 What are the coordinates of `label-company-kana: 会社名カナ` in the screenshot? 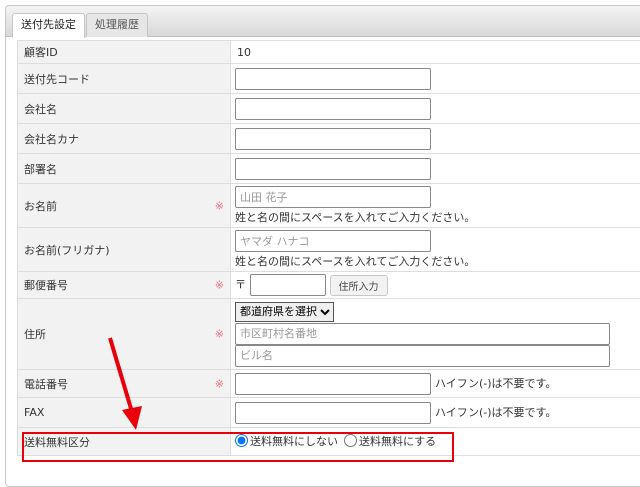 It's located at (124, 139).